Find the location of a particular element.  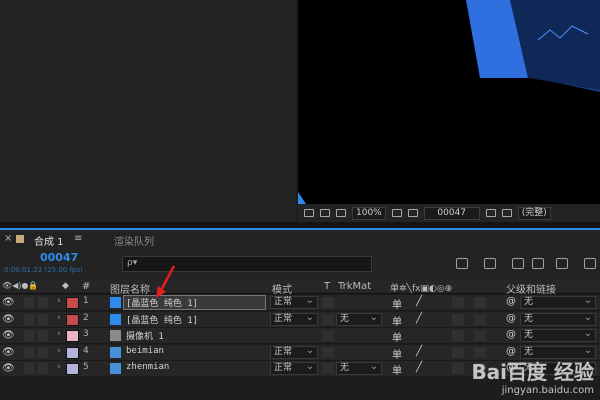

layer-row: 👁›2[晶蓝色 纯色 1]正常无单╱@无 is located at coordinates (300, 319).